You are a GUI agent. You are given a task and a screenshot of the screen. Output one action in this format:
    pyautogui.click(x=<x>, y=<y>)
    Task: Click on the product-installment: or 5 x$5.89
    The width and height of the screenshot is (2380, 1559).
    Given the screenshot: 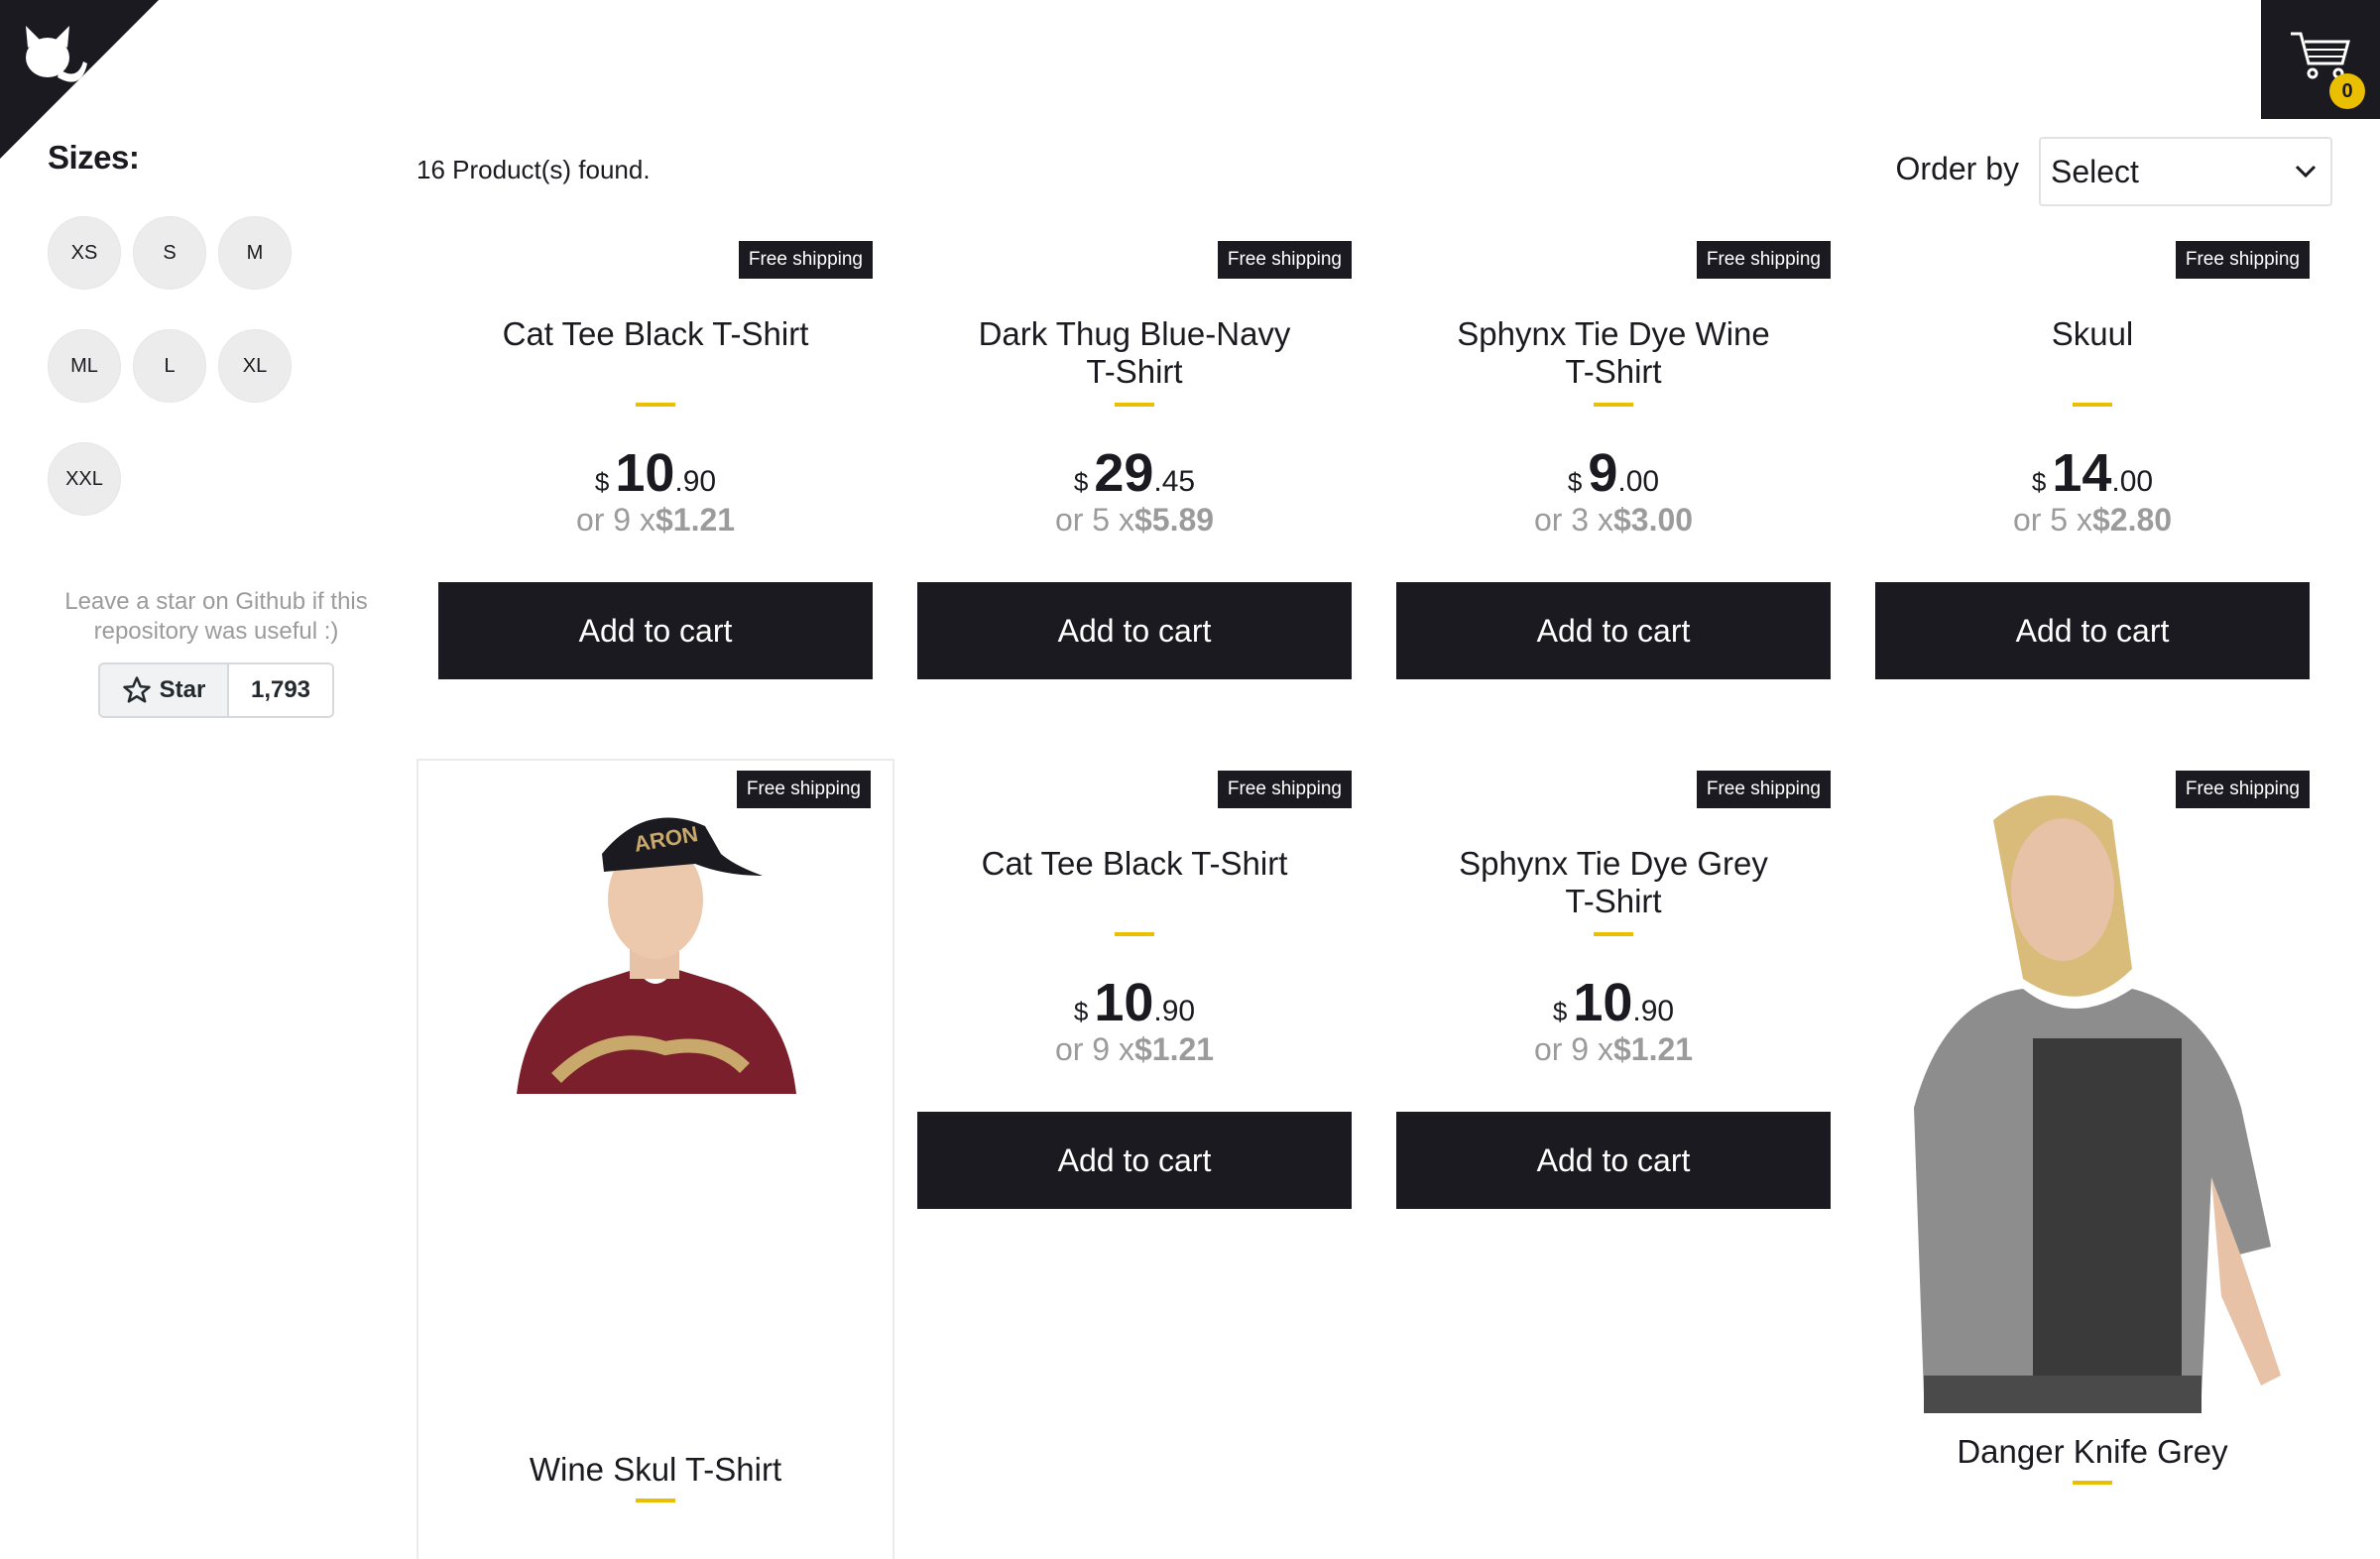 What is the action you would take?
    pyautogui.click(x=1134, y=520)
    